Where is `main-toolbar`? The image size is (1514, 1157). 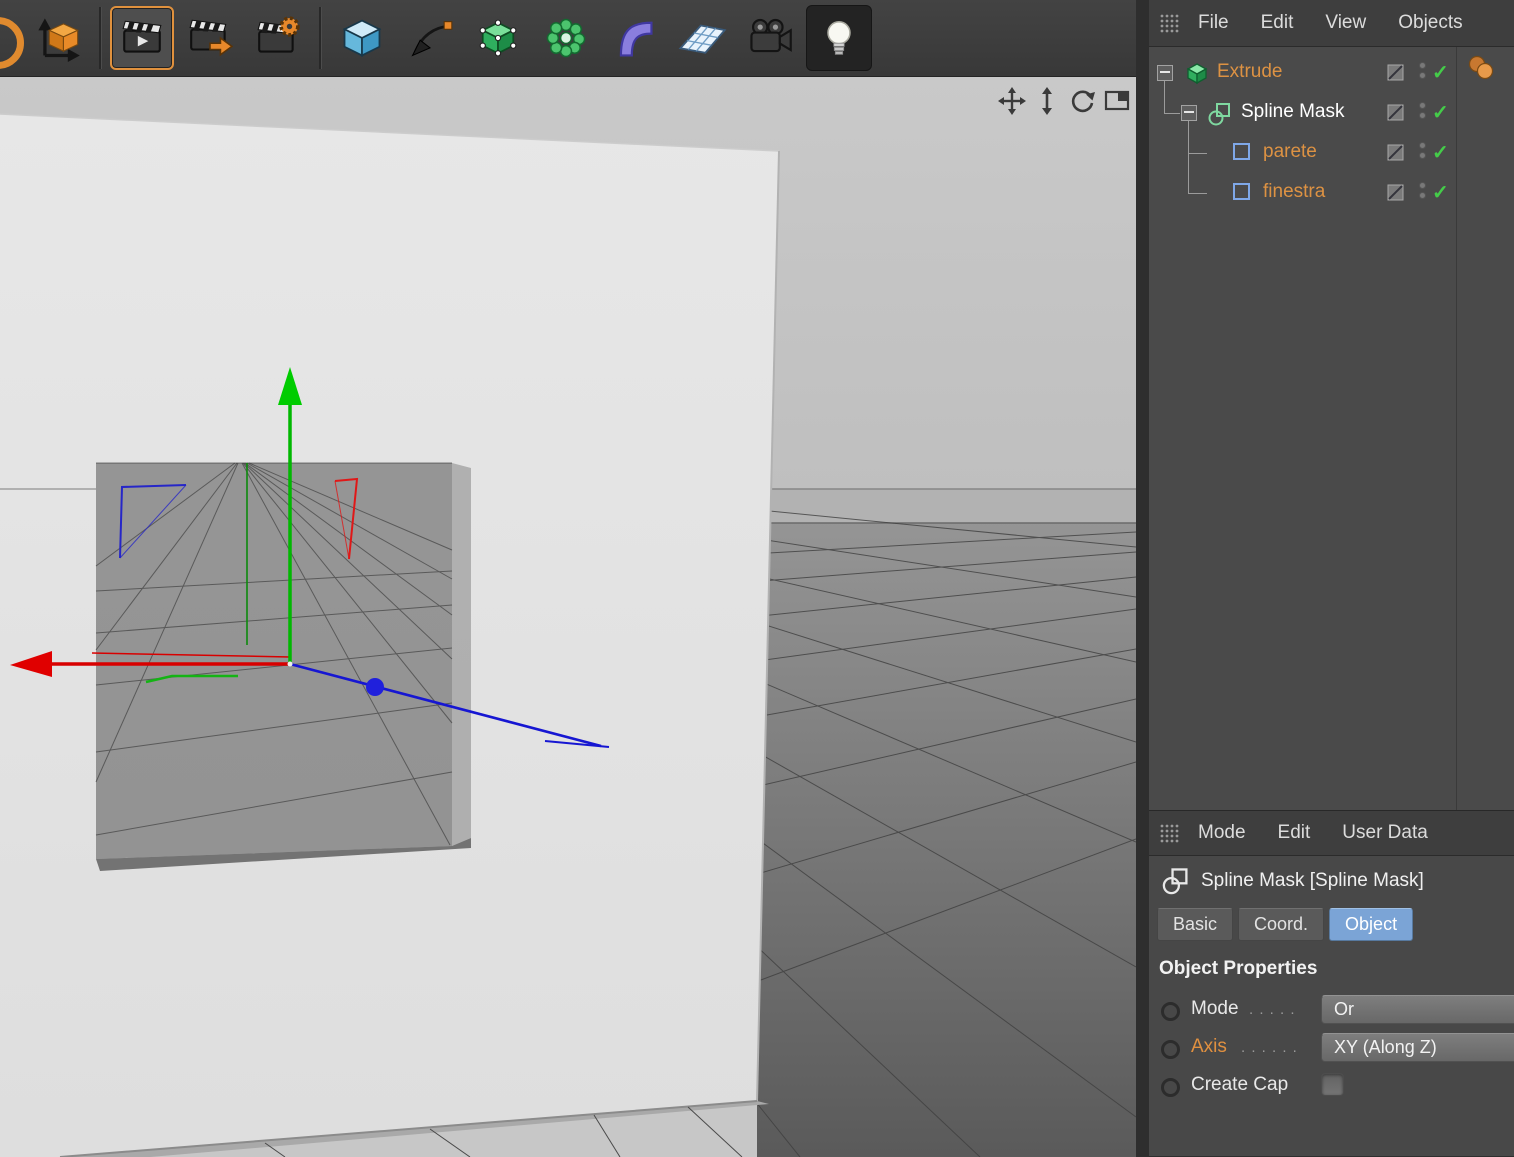 main-toolbar is located at coordinates (568, 38).